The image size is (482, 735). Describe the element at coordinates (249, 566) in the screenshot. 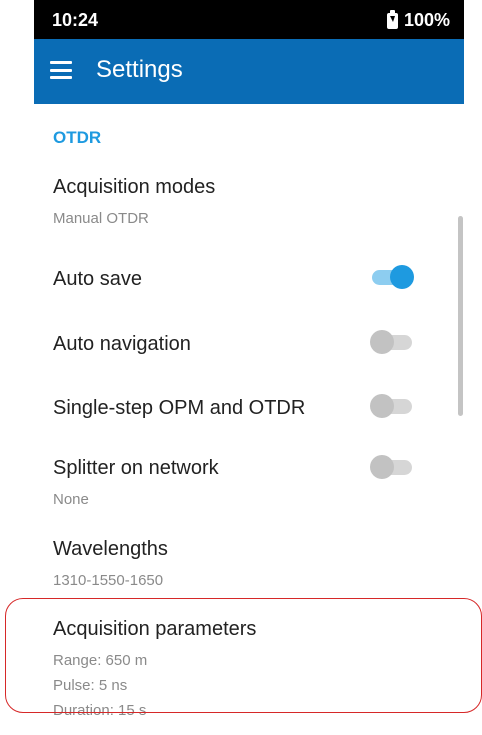

I see `setting-wavelengths: Wavelengths 1310-1550-1650` at that location.